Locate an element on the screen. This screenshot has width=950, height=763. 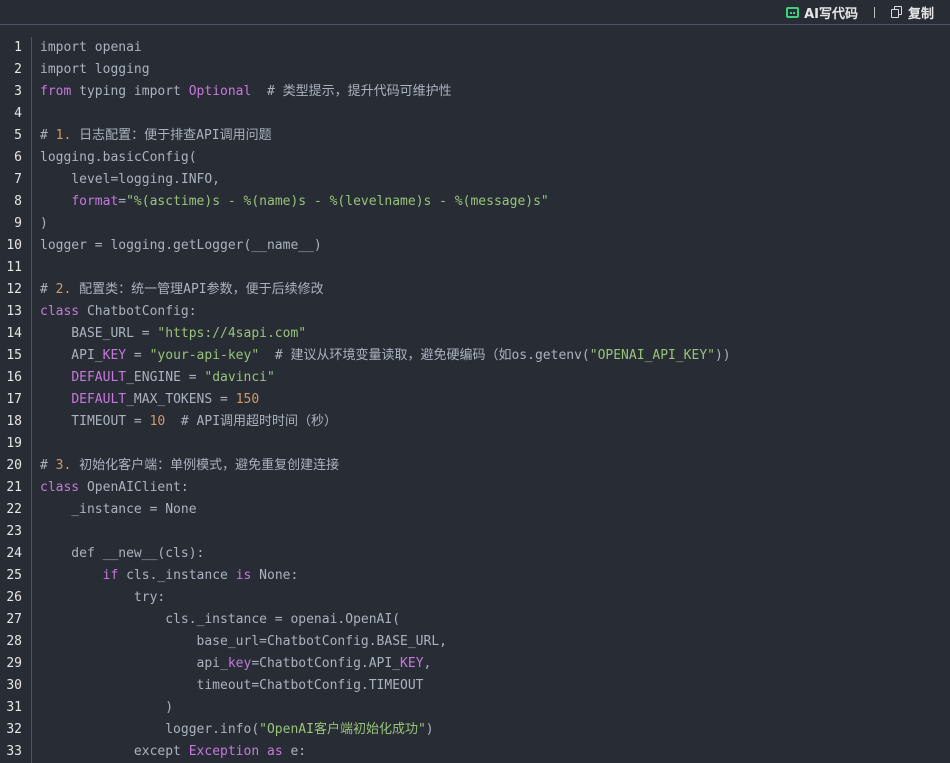
line-number: 3 is located at coordinates (18, 91).